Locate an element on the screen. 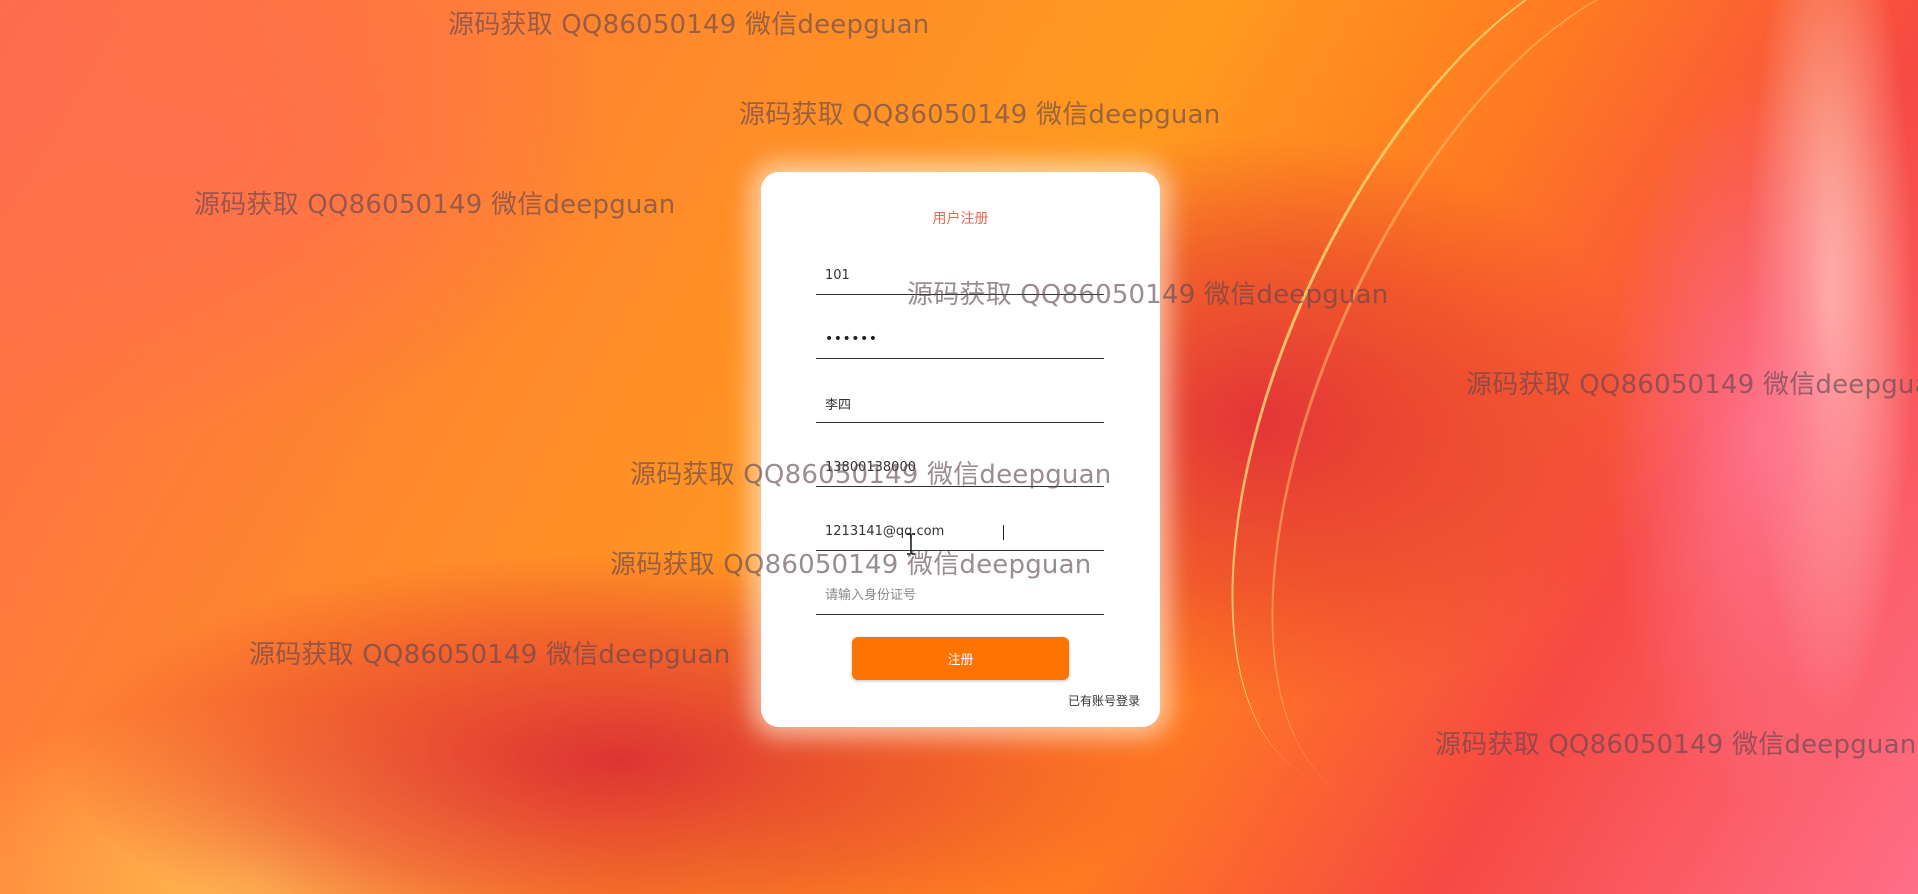  ibeam-cursor-icon is located at coordinates (911, 544).